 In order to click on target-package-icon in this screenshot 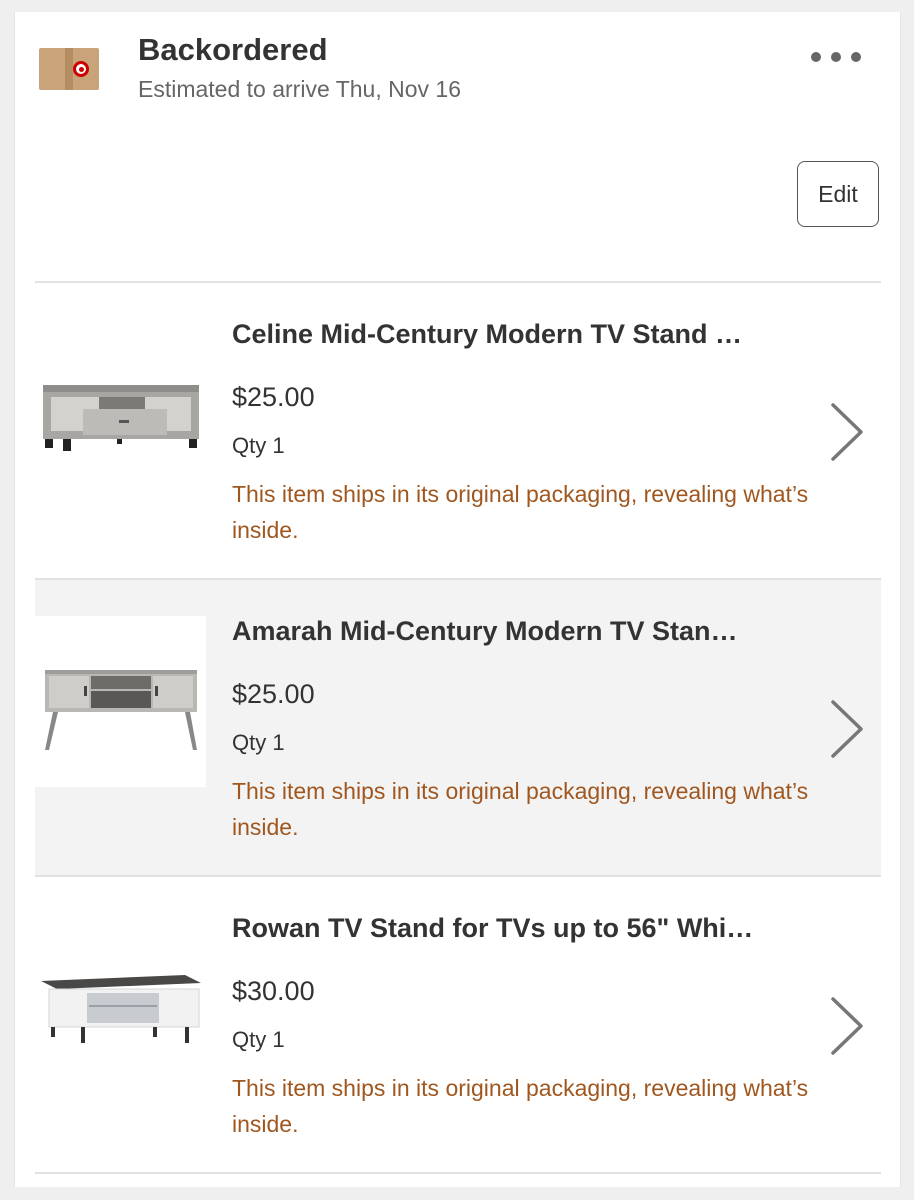, I will do `click(69, 69)`.